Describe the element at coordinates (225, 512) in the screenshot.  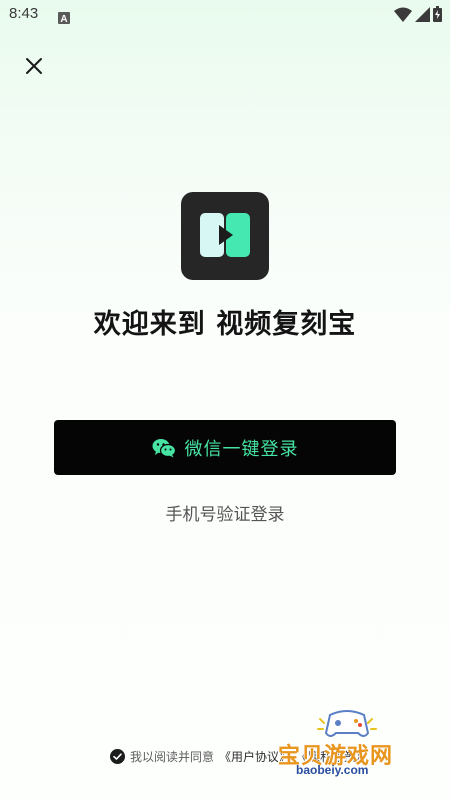
I see `phone-login-link: 手机号验证登录` at that location.